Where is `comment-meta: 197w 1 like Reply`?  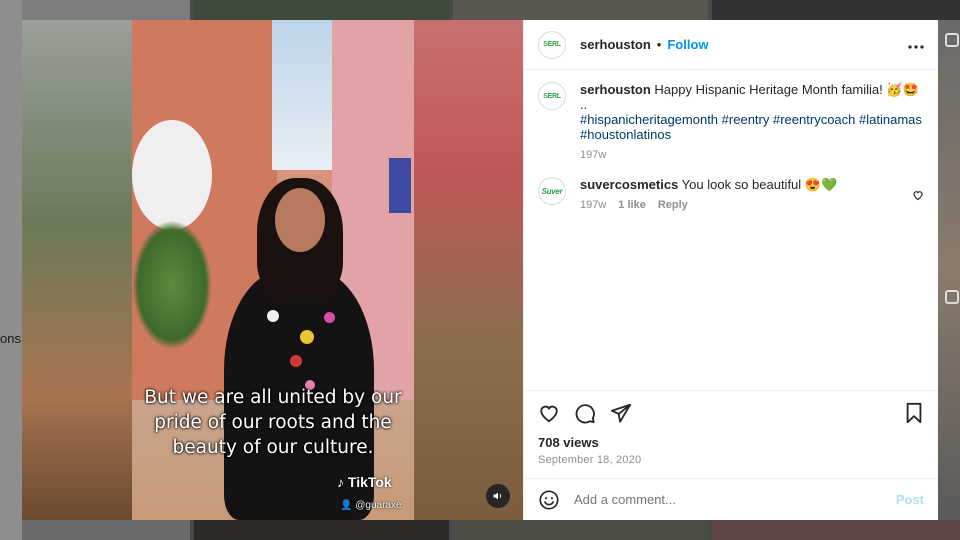
comment-meta: 197w 1 like Reply is located at coordinates (742, 205).